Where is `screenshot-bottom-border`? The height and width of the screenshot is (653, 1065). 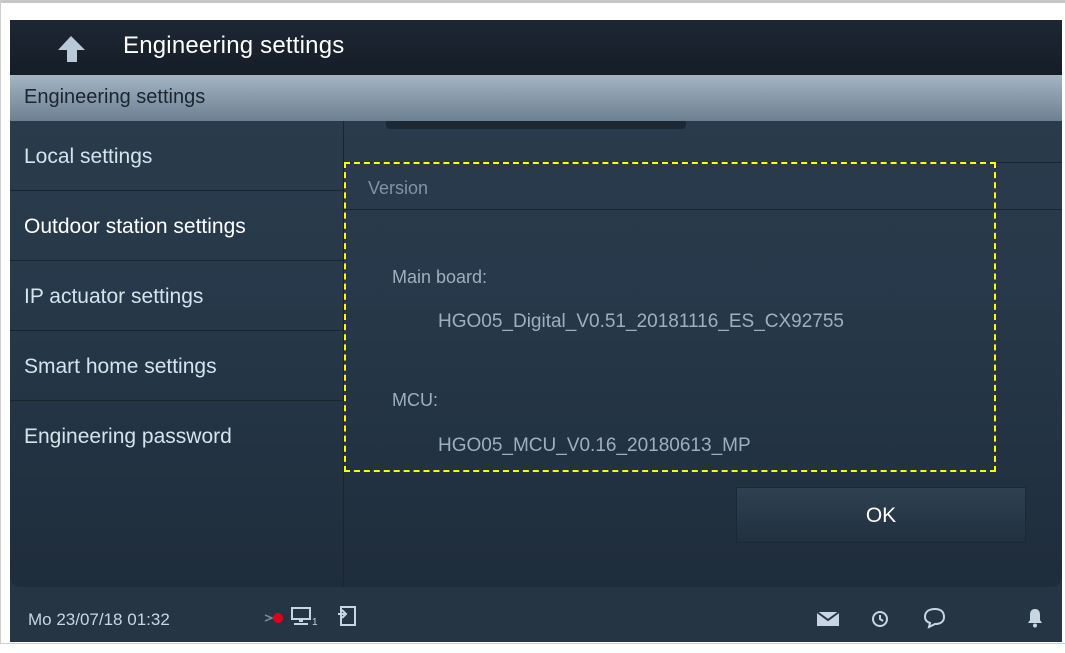
screenshot-bottom-border is located at coordinates (532, 648).